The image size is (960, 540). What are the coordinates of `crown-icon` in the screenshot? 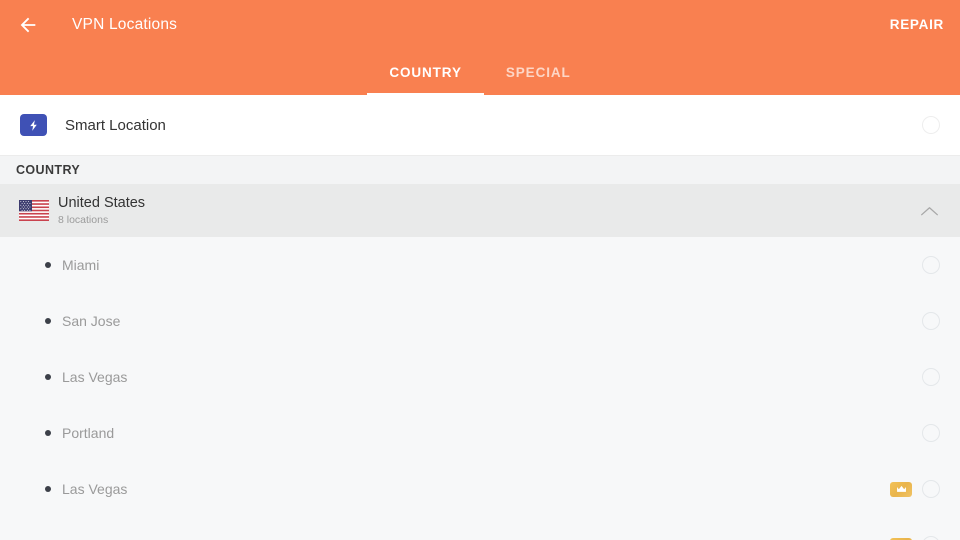 It's located at (901, 488).